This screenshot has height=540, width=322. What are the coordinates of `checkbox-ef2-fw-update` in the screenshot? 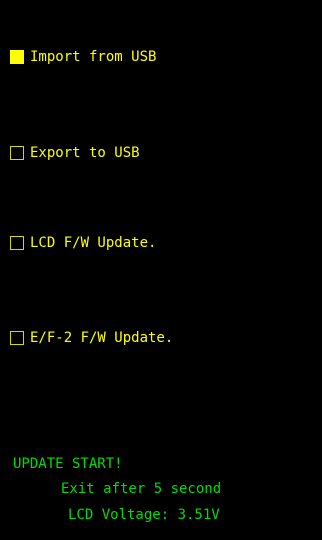 It's located at (17, 338).